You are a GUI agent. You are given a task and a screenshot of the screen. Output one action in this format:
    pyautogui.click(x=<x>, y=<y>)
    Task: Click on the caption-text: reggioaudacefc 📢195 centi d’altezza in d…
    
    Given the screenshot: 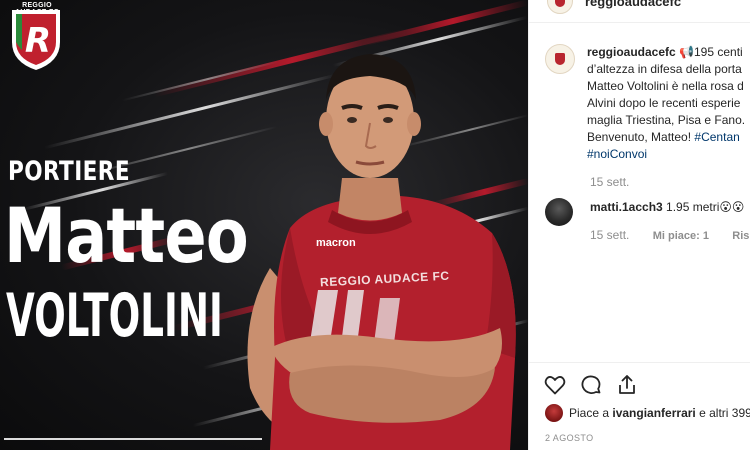 What is the action you would take?
    pyautogui.click(x=668, y=103)
    